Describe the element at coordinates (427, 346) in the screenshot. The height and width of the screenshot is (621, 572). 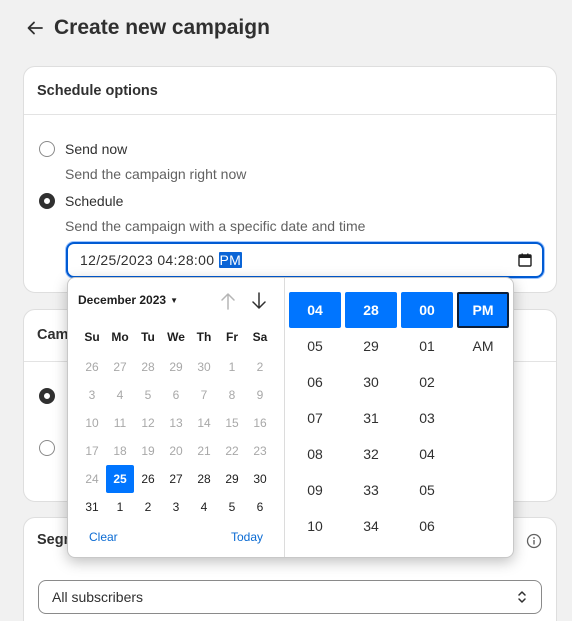
I see `second-option: 01` at that location.